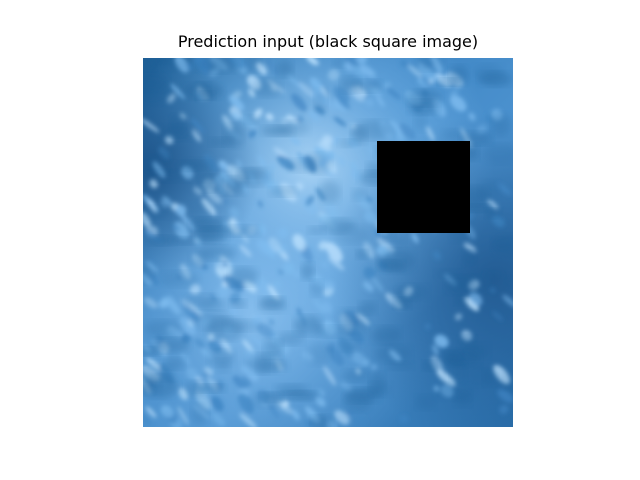 This screenshot has height=480, width=640. What do you see at coordinates (328, 41) in the screenshot?
I see `figure-title: Prediction input (black square image)` at bounding box center [328, 41].